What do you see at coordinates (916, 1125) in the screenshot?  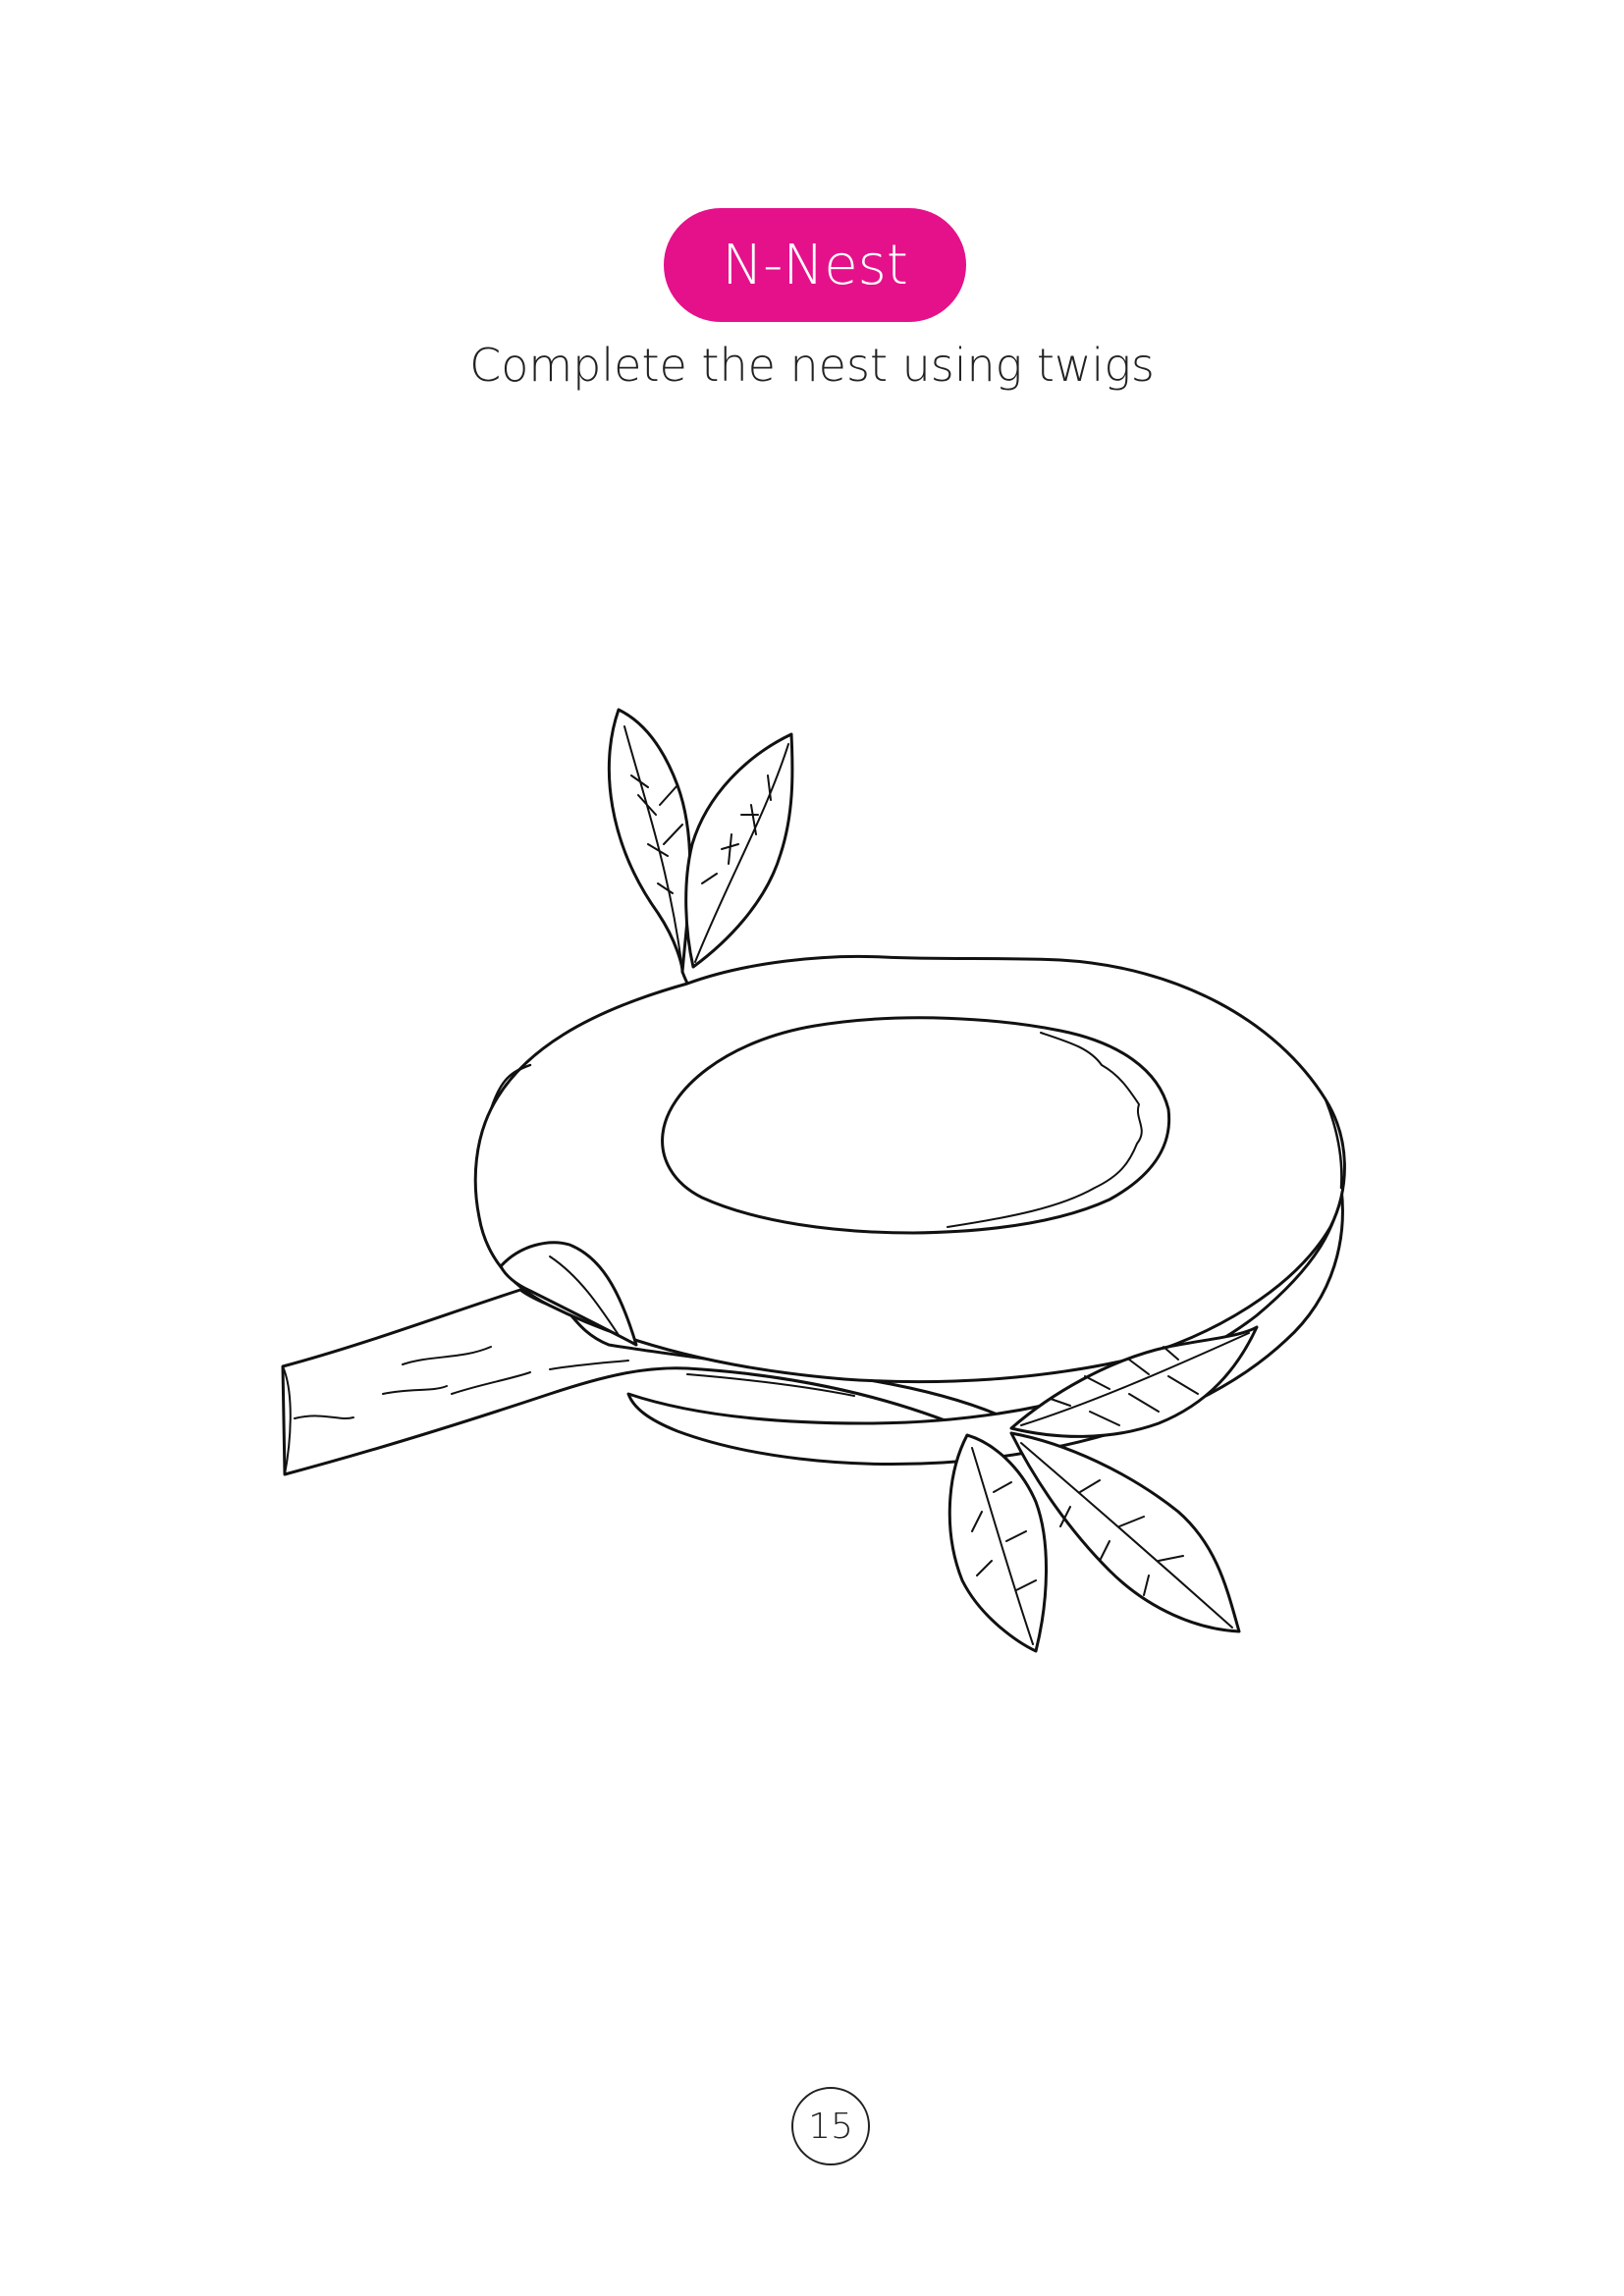 I see `nest-inner-cup` at bounding box center [916, 1125].